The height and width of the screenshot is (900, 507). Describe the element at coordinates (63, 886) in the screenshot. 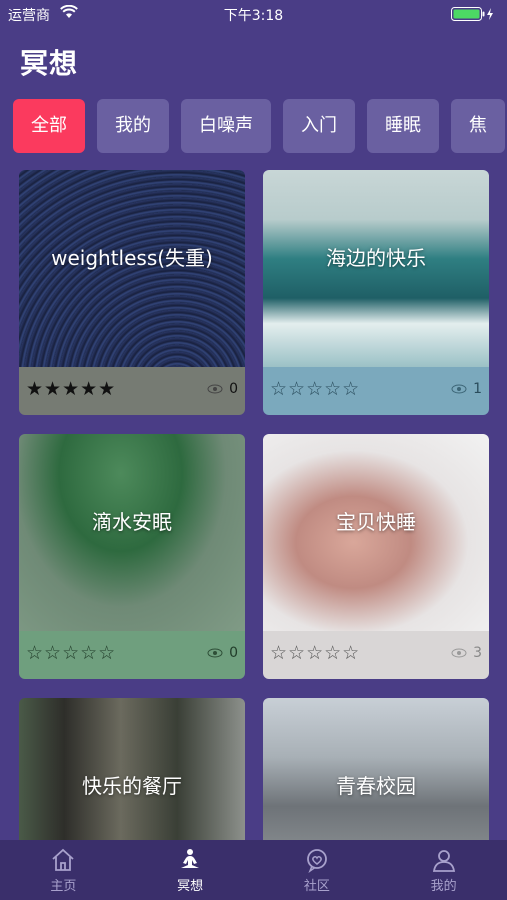

I see `tabbar-label: 主页` at that location.